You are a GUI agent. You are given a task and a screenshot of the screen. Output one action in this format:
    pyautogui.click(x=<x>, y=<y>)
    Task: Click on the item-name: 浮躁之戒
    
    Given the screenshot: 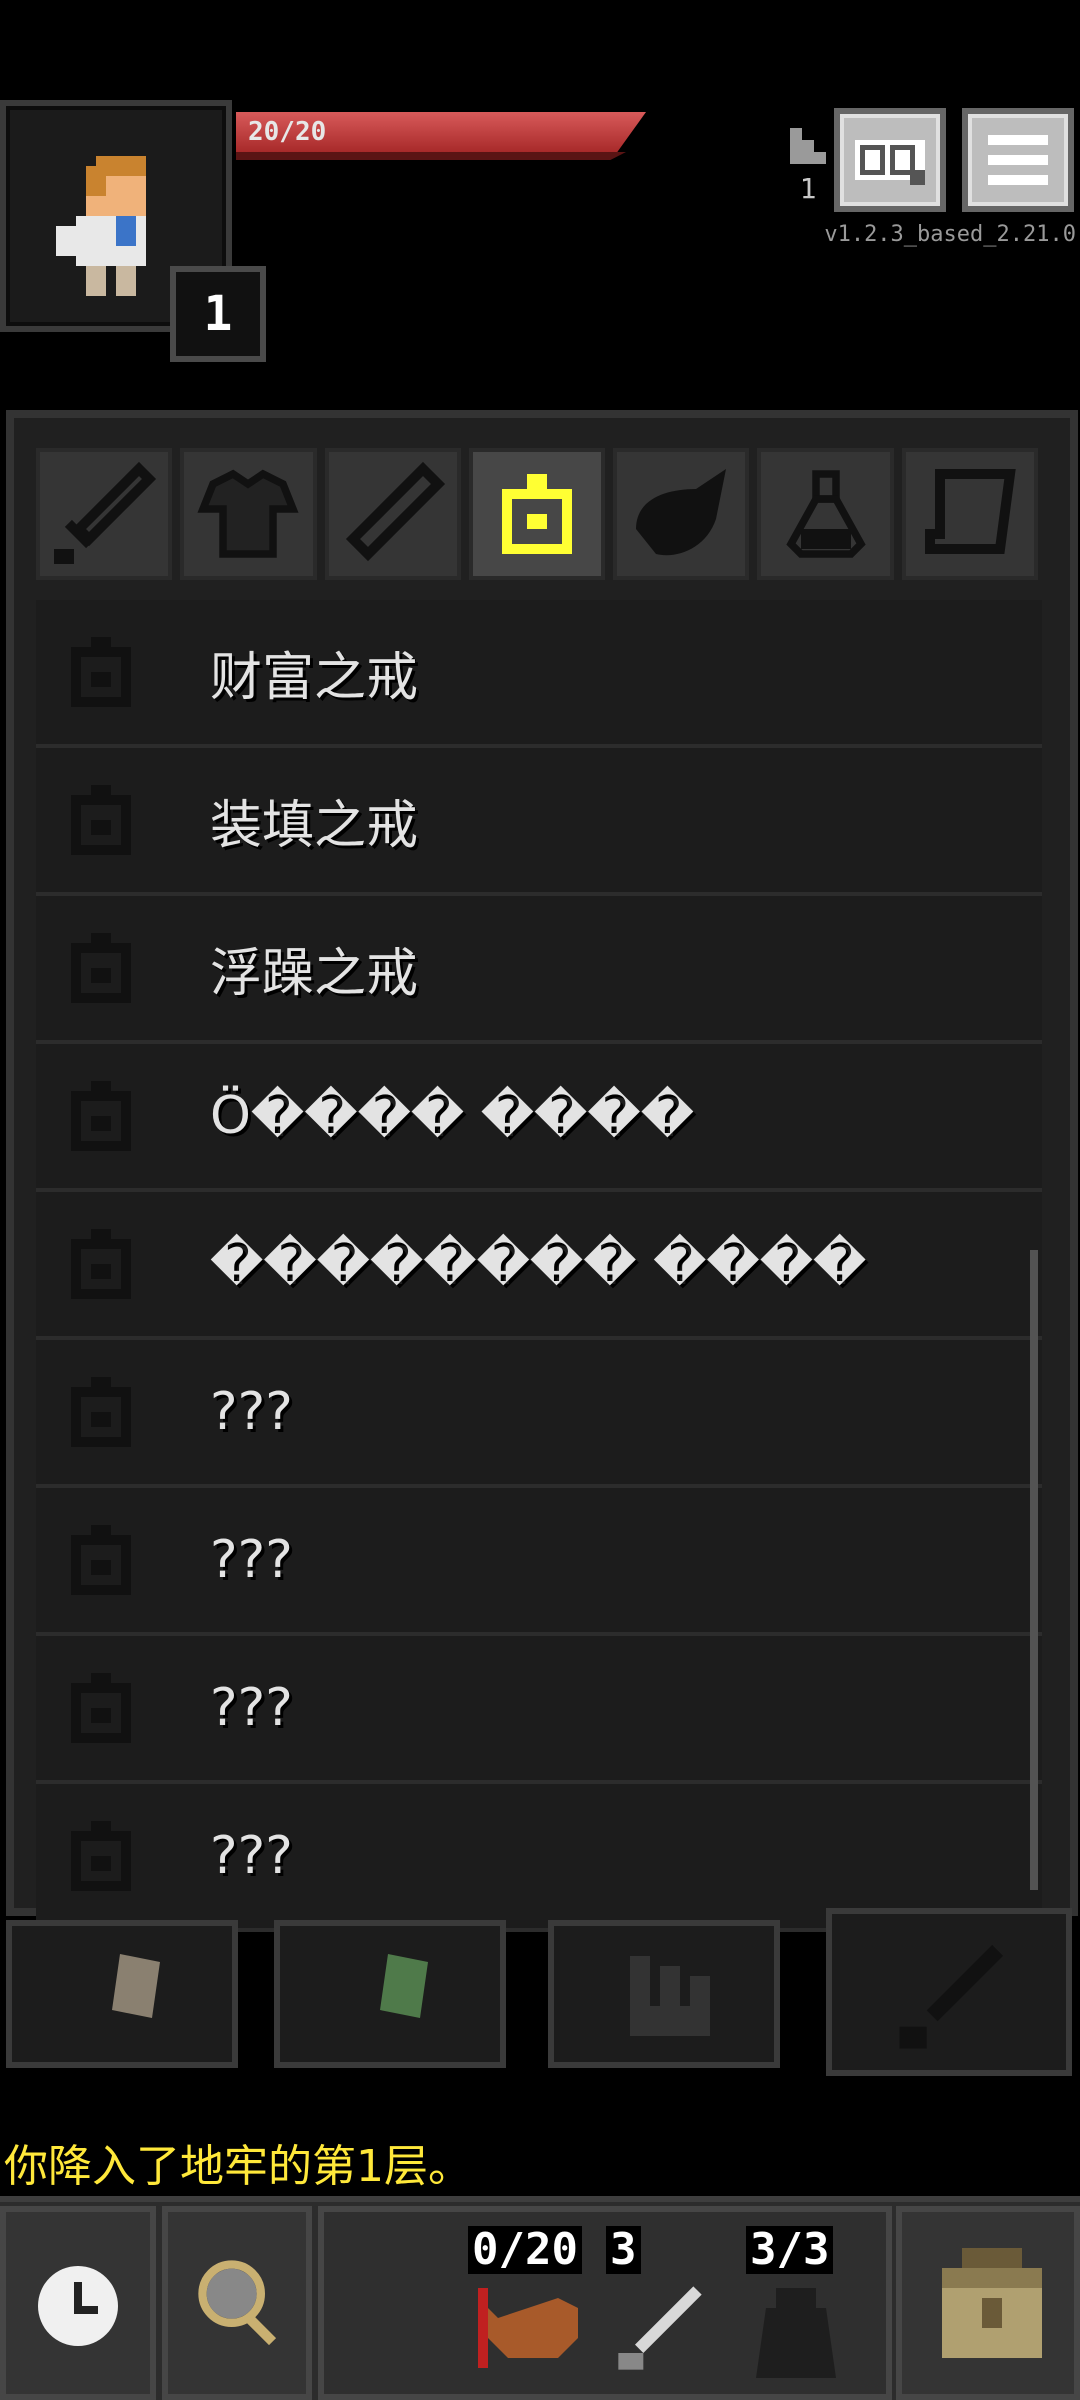 What is the action you would take?
    pyautogui.click(x=314, y=973)
    